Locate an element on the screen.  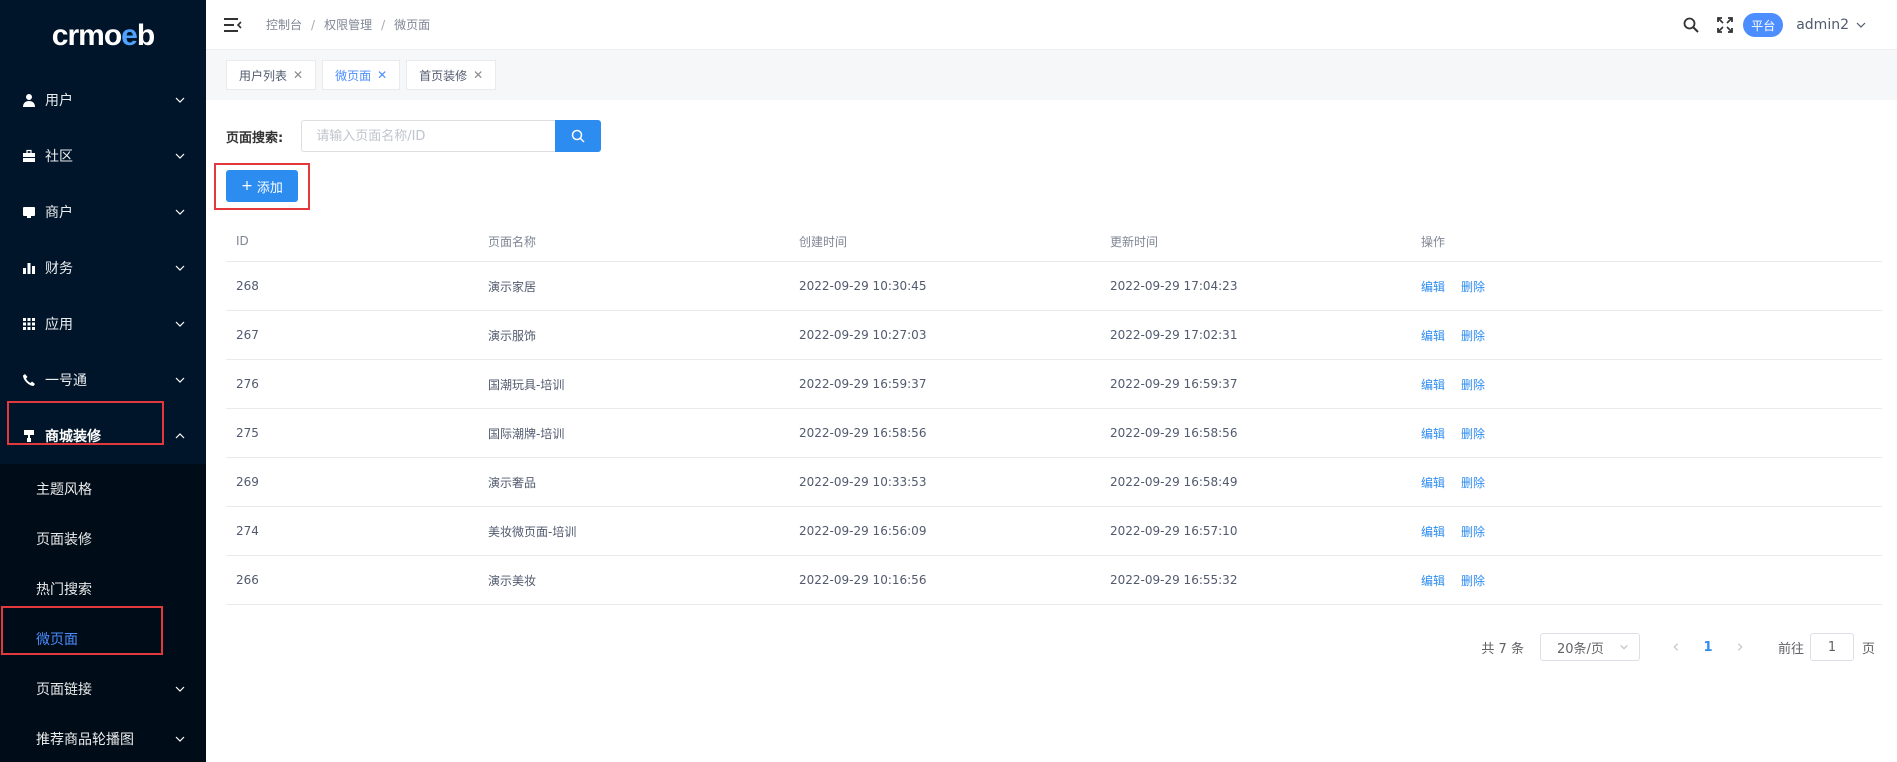
prev-page-button is located at coordinates (1676, 647).